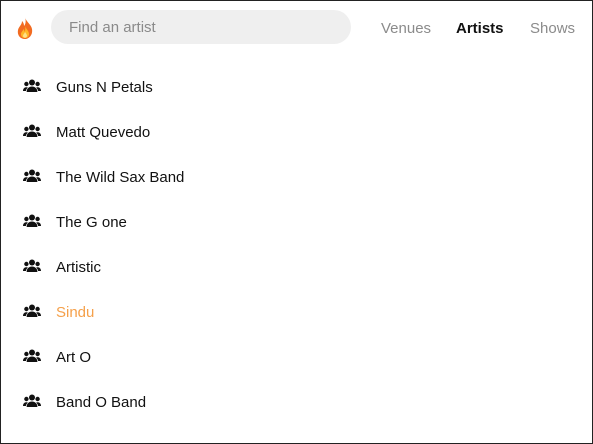 The width and height of the screenshot is (593, 444). Describe the element at coordinates (296, 86) in the screenshot. I see `artist-list-item: Guns N Petals` at that location.